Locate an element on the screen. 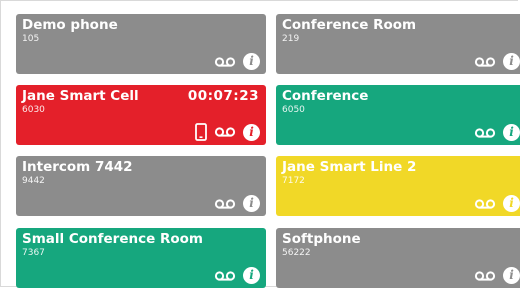 The width and height of the screenshot is (520, 289). tile-name: Small Conference Room is located at coordinates (112, 239).